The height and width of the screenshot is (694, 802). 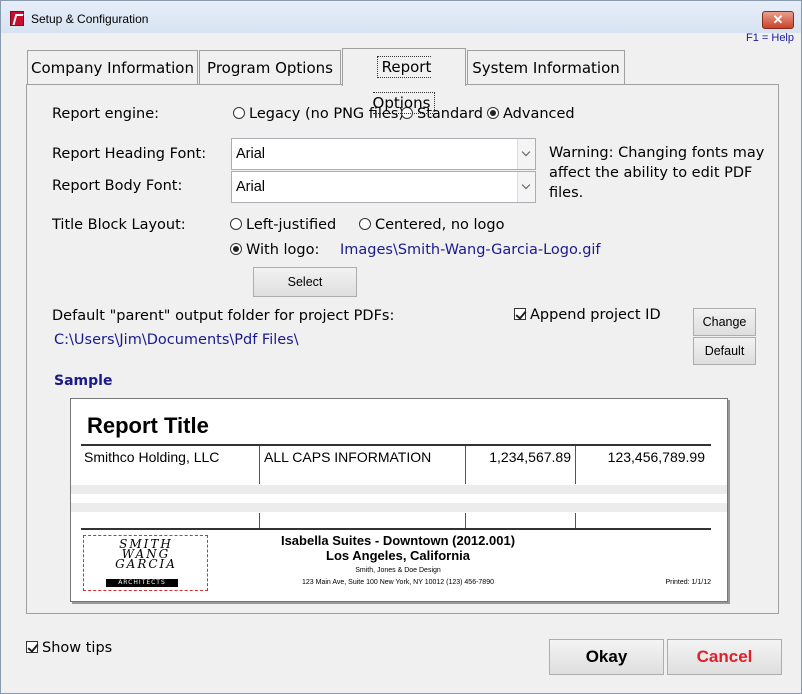 I want to click on centered-no-logo-radio: Centered, no logo, so click(x=431, y=225).